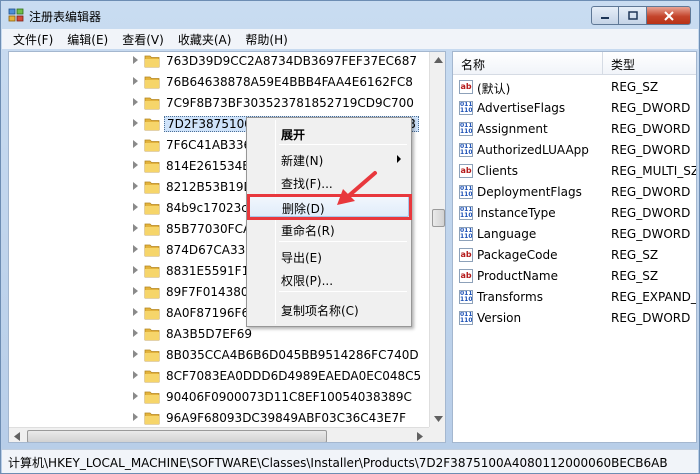 The image size is (700, 474). What do you see at coordinates (574, 234) in the screenshot?
I see `value-row: 011 110 Language REG_DWORD` at bounding box center [574, 234].